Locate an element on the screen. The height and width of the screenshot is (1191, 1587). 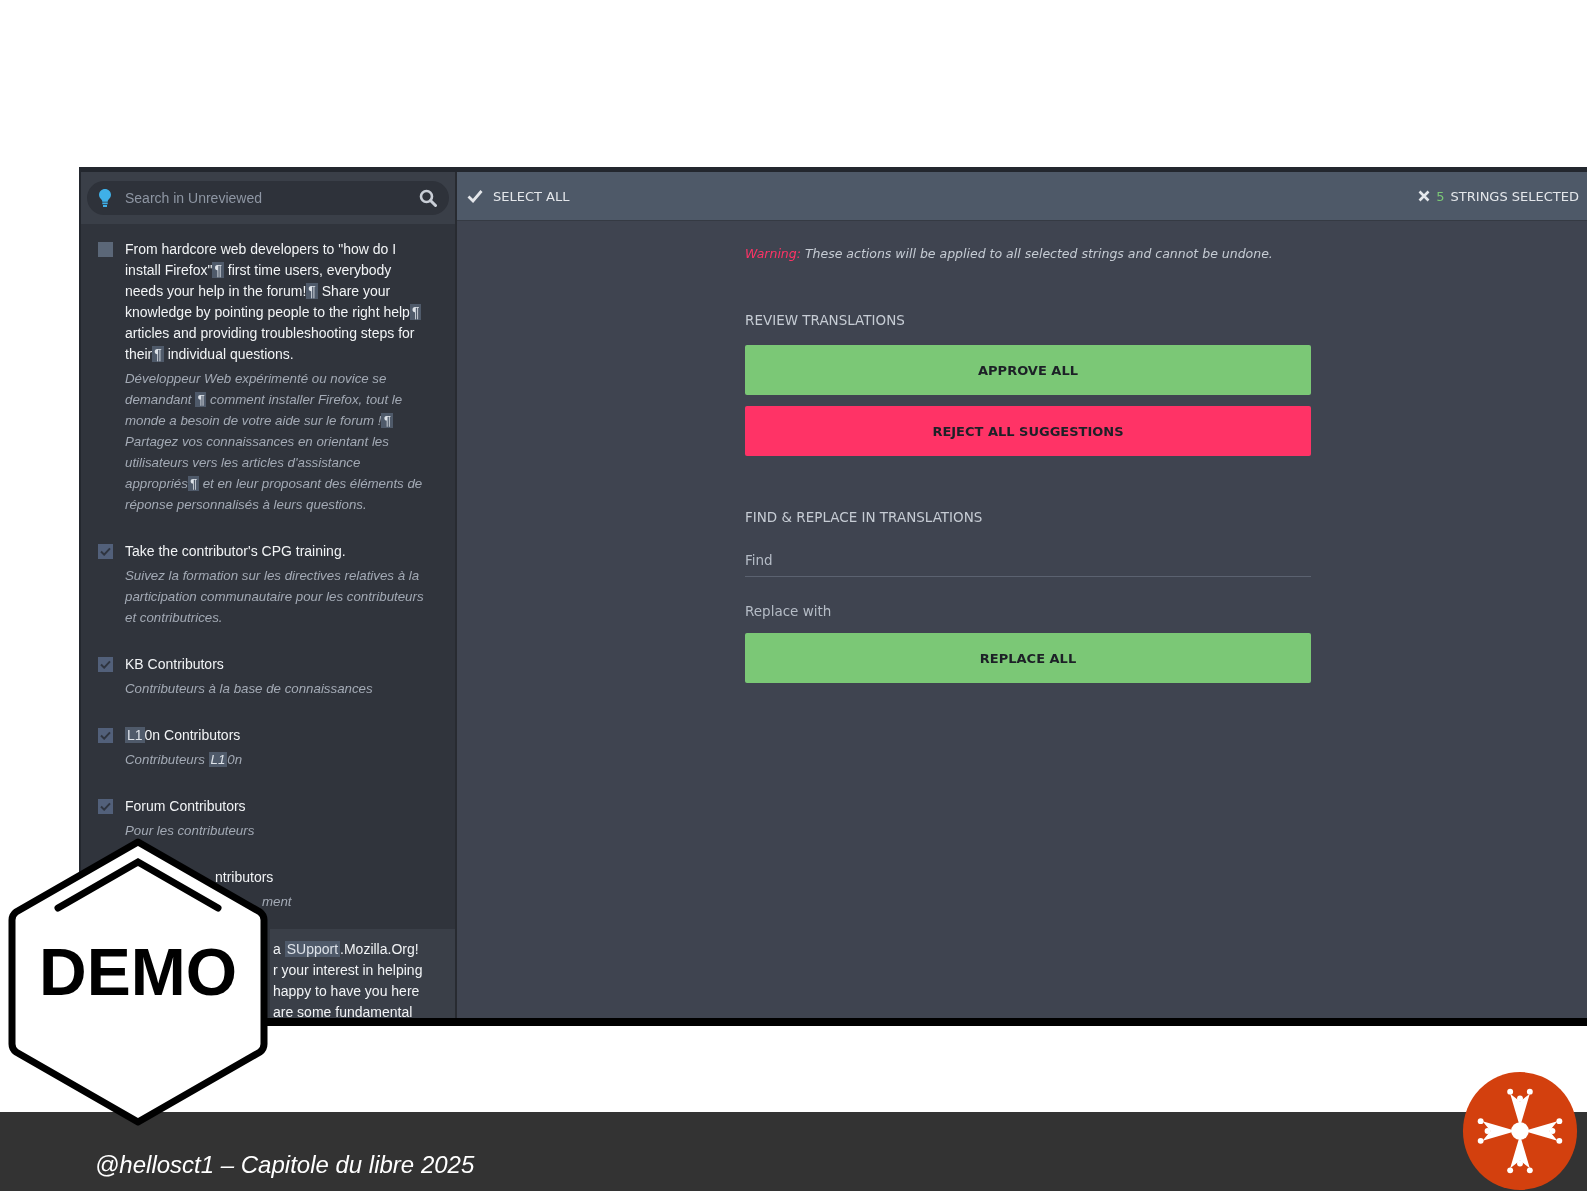
source-text-line: happy to have you here is located at coordinates (347, 991).